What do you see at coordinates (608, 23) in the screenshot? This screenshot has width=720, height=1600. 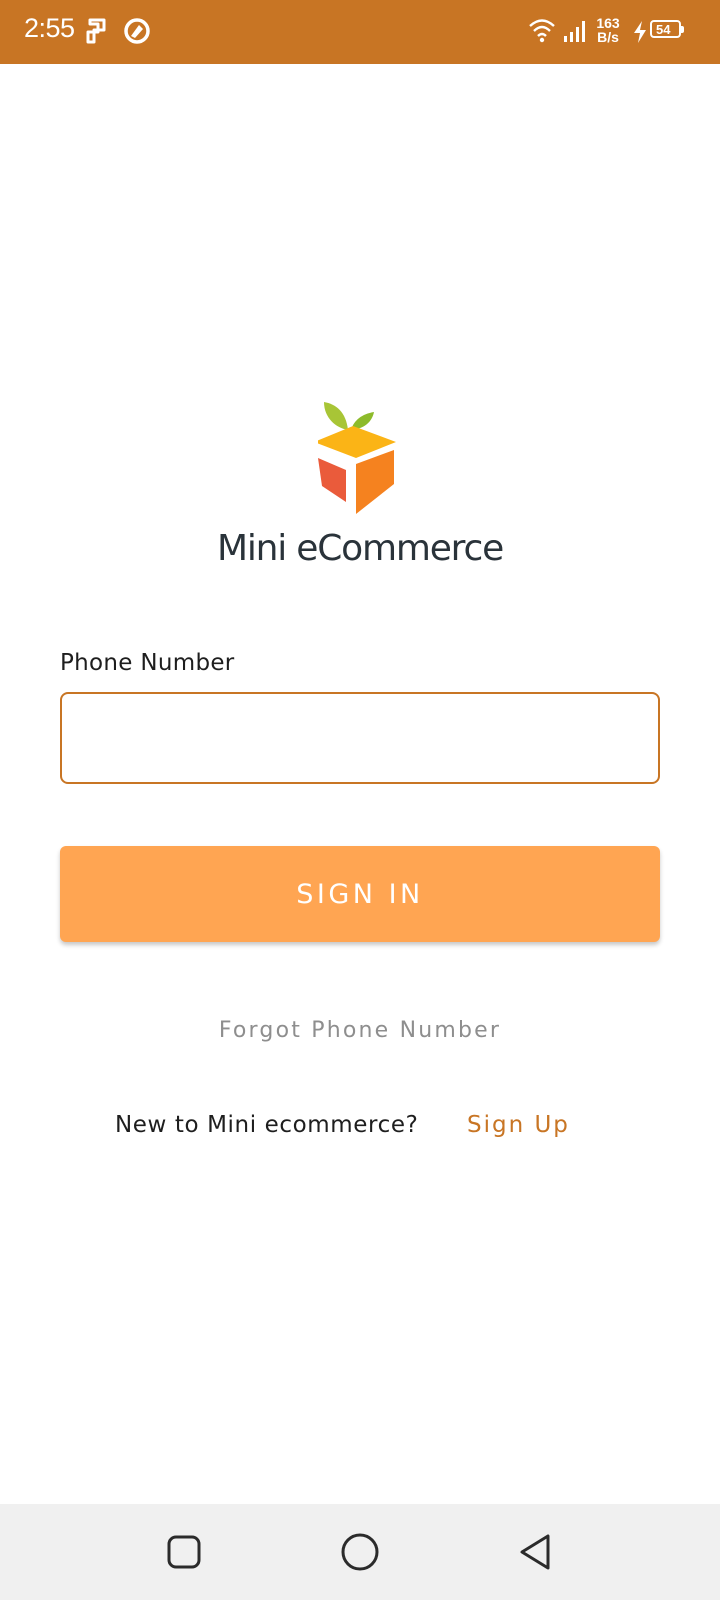 I see `network-speed-value: 163` at bounding box center [608, 23].